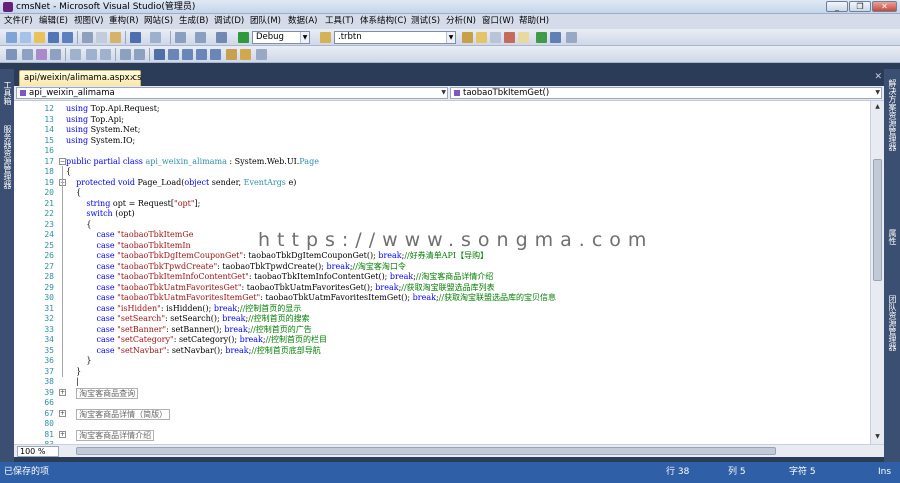  What do you see at coordinates (159, 54) in the screenshot?
I see `bookmark-icon` at bounding box center [159, 54].